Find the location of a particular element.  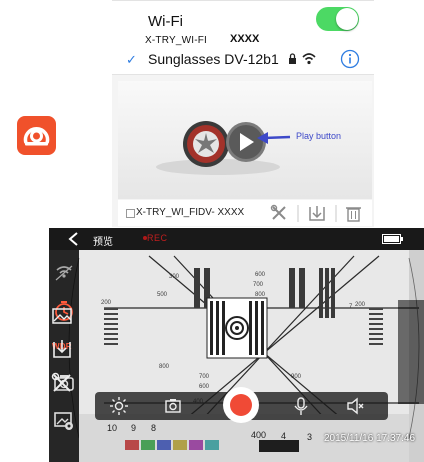

toggle-knob is located at coordinates (347, 19).